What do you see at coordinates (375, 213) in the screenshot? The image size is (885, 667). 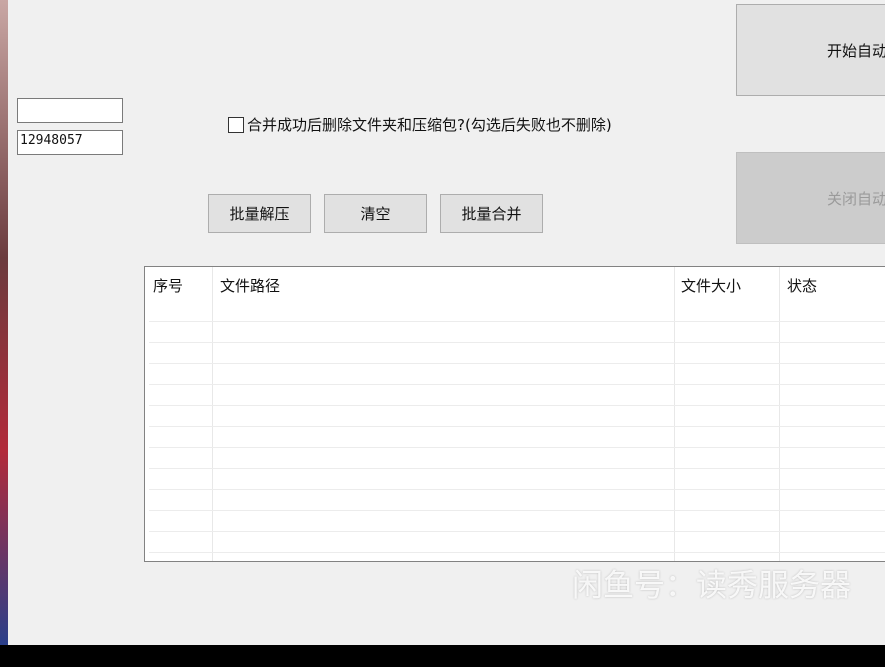 I see `clear-button: 清空` at bounding box center [375, 213].